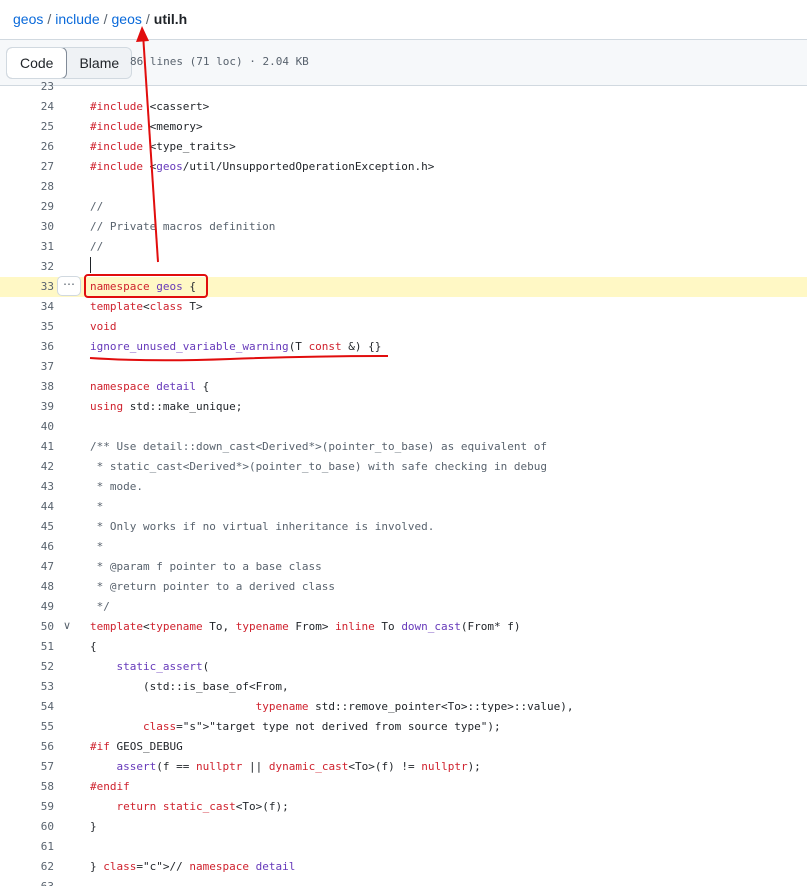 This screenshot has height=886, width=807. Describe the element at coordinates (27, 687) in the screenshot. I see `line-number: 53` at that location.